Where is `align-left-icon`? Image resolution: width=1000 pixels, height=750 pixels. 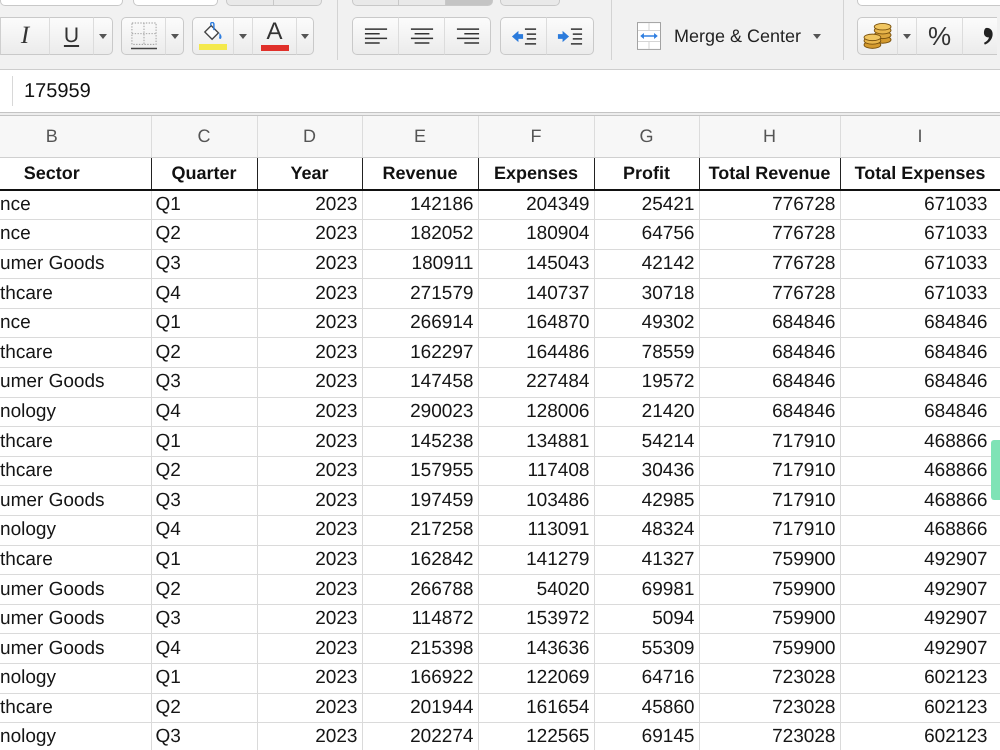 align-left-icon is located at coordinates (376, 36).